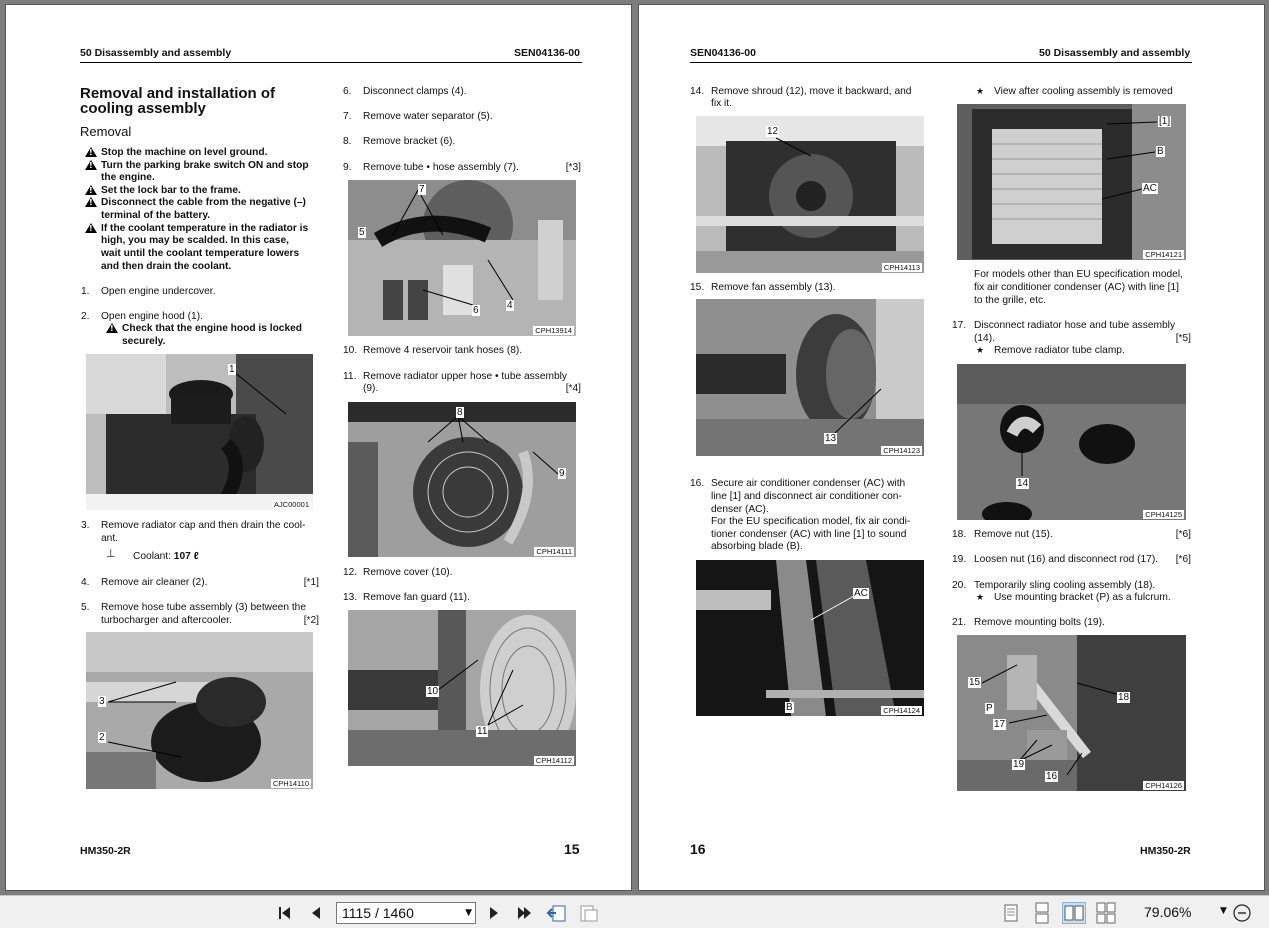  What do you see at coordinates (510, 305) in the screenshot?
I see `callout-4: 4` at bounding box center [510, 305].